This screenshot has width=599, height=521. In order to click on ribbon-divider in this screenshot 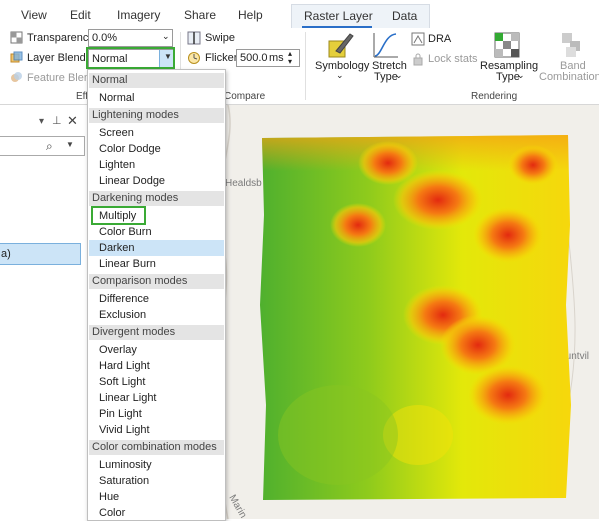, I will do `click(305, 66)`.